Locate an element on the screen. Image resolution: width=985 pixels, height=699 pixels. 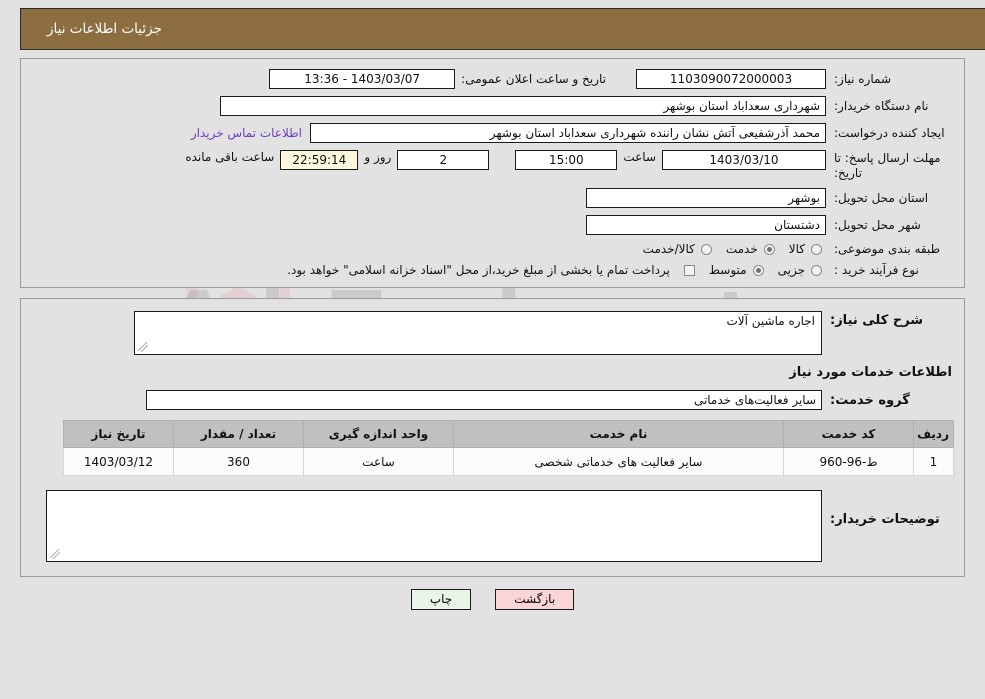
requester-label: ایجاد کننده درخواست: is located at coordinates (889, 133).